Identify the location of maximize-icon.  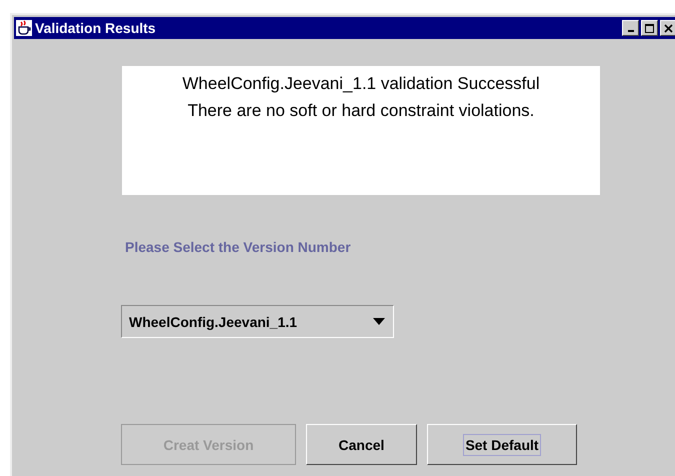
(649, 28).